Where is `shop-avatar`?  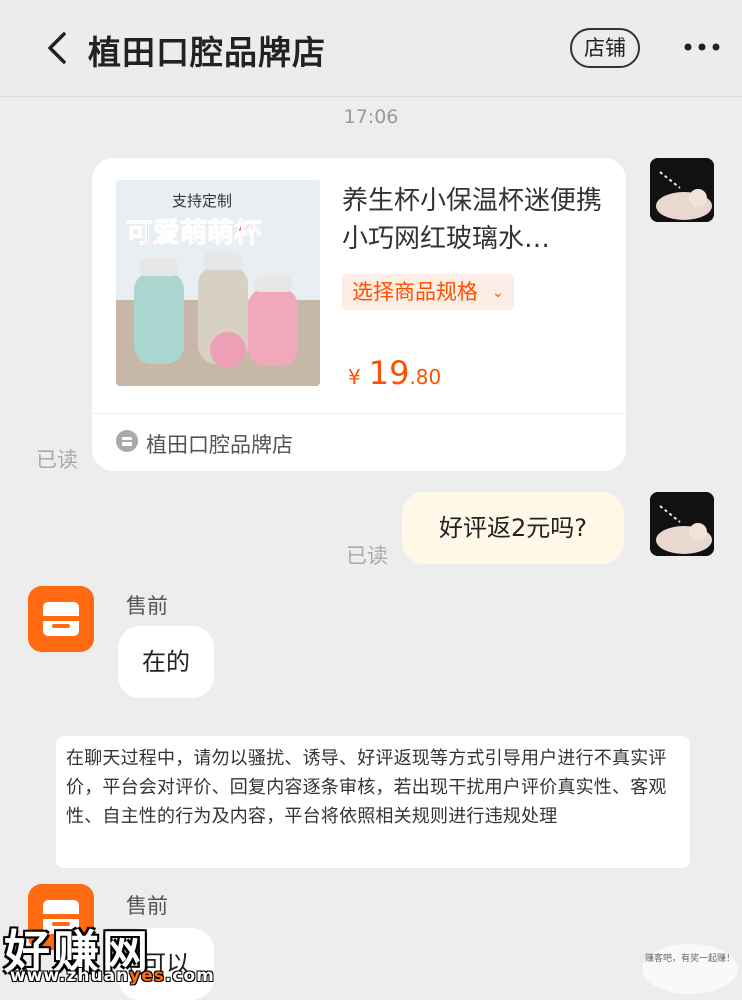 shop-avatar is located at coordinates (61, 619).